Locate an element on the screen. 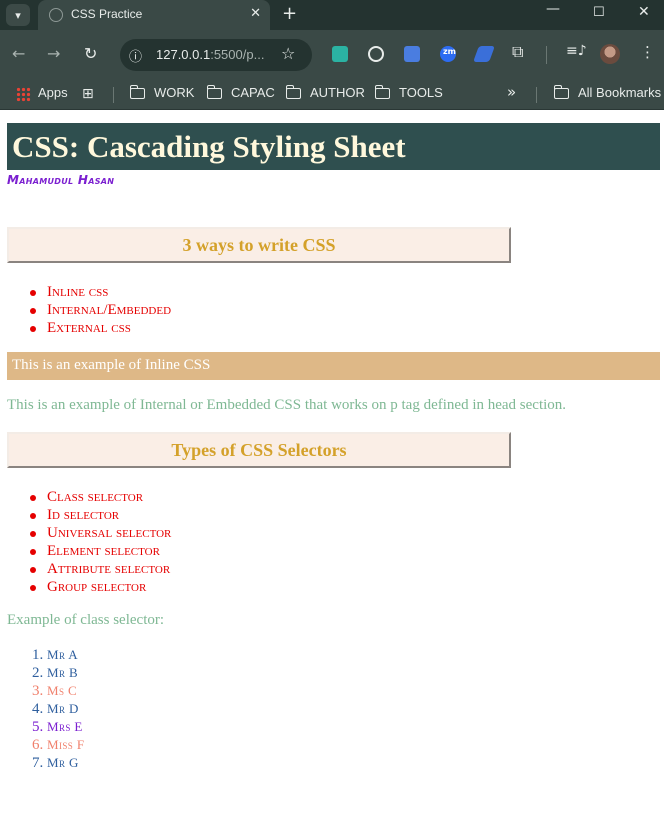  new-tab-button: + is located at coordinates (289, 13).